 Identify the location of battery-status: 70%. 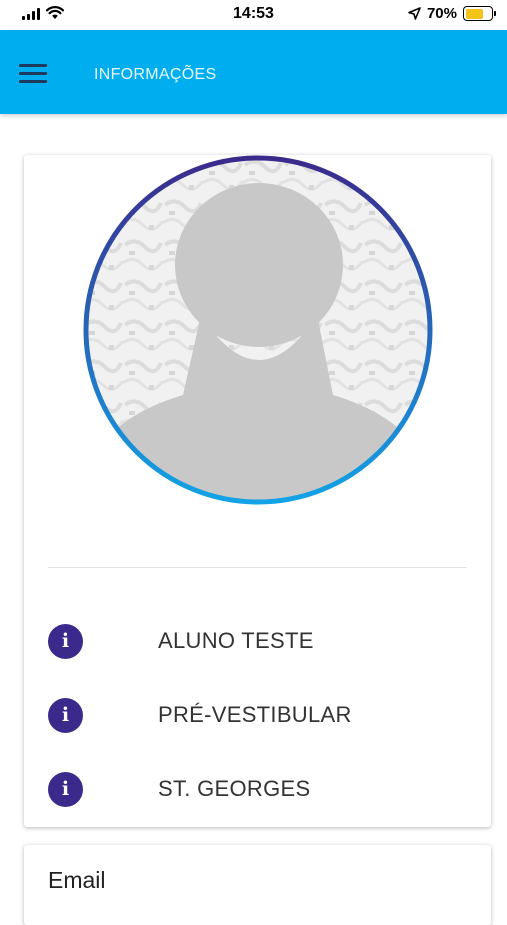
(452, 13).